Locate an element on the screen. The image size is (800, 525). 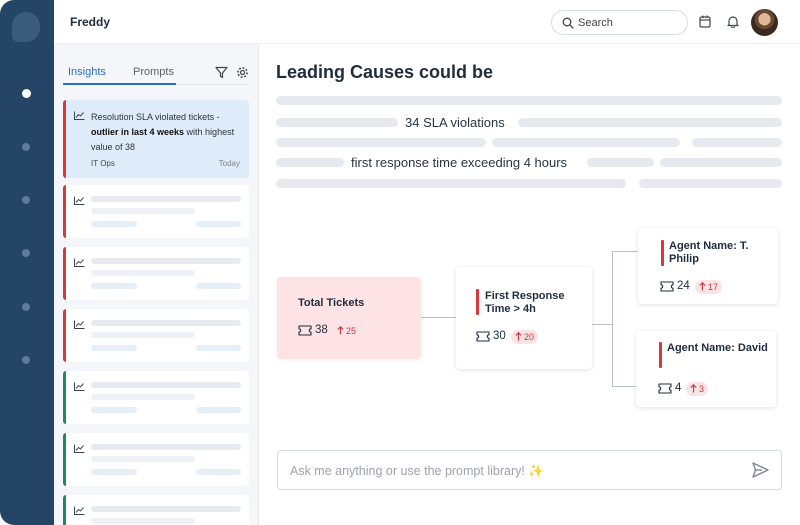
tree-node-first-response: First Response Time > 4h 30 20 is located at coordinates (524, 318).